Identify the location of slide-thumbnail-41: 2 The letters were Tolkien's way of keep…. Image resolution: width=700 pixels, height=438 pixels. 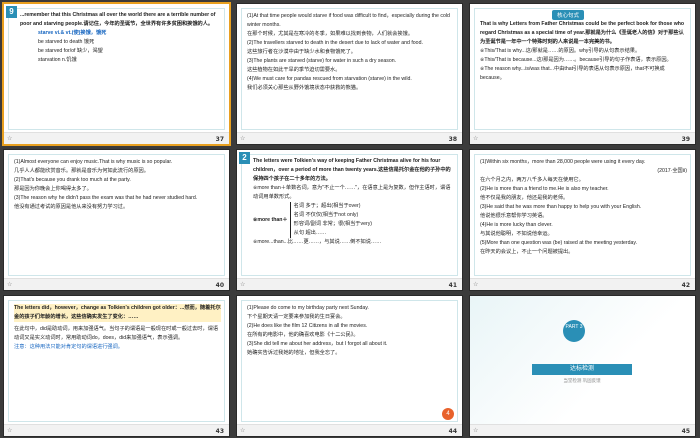
(349, 220).